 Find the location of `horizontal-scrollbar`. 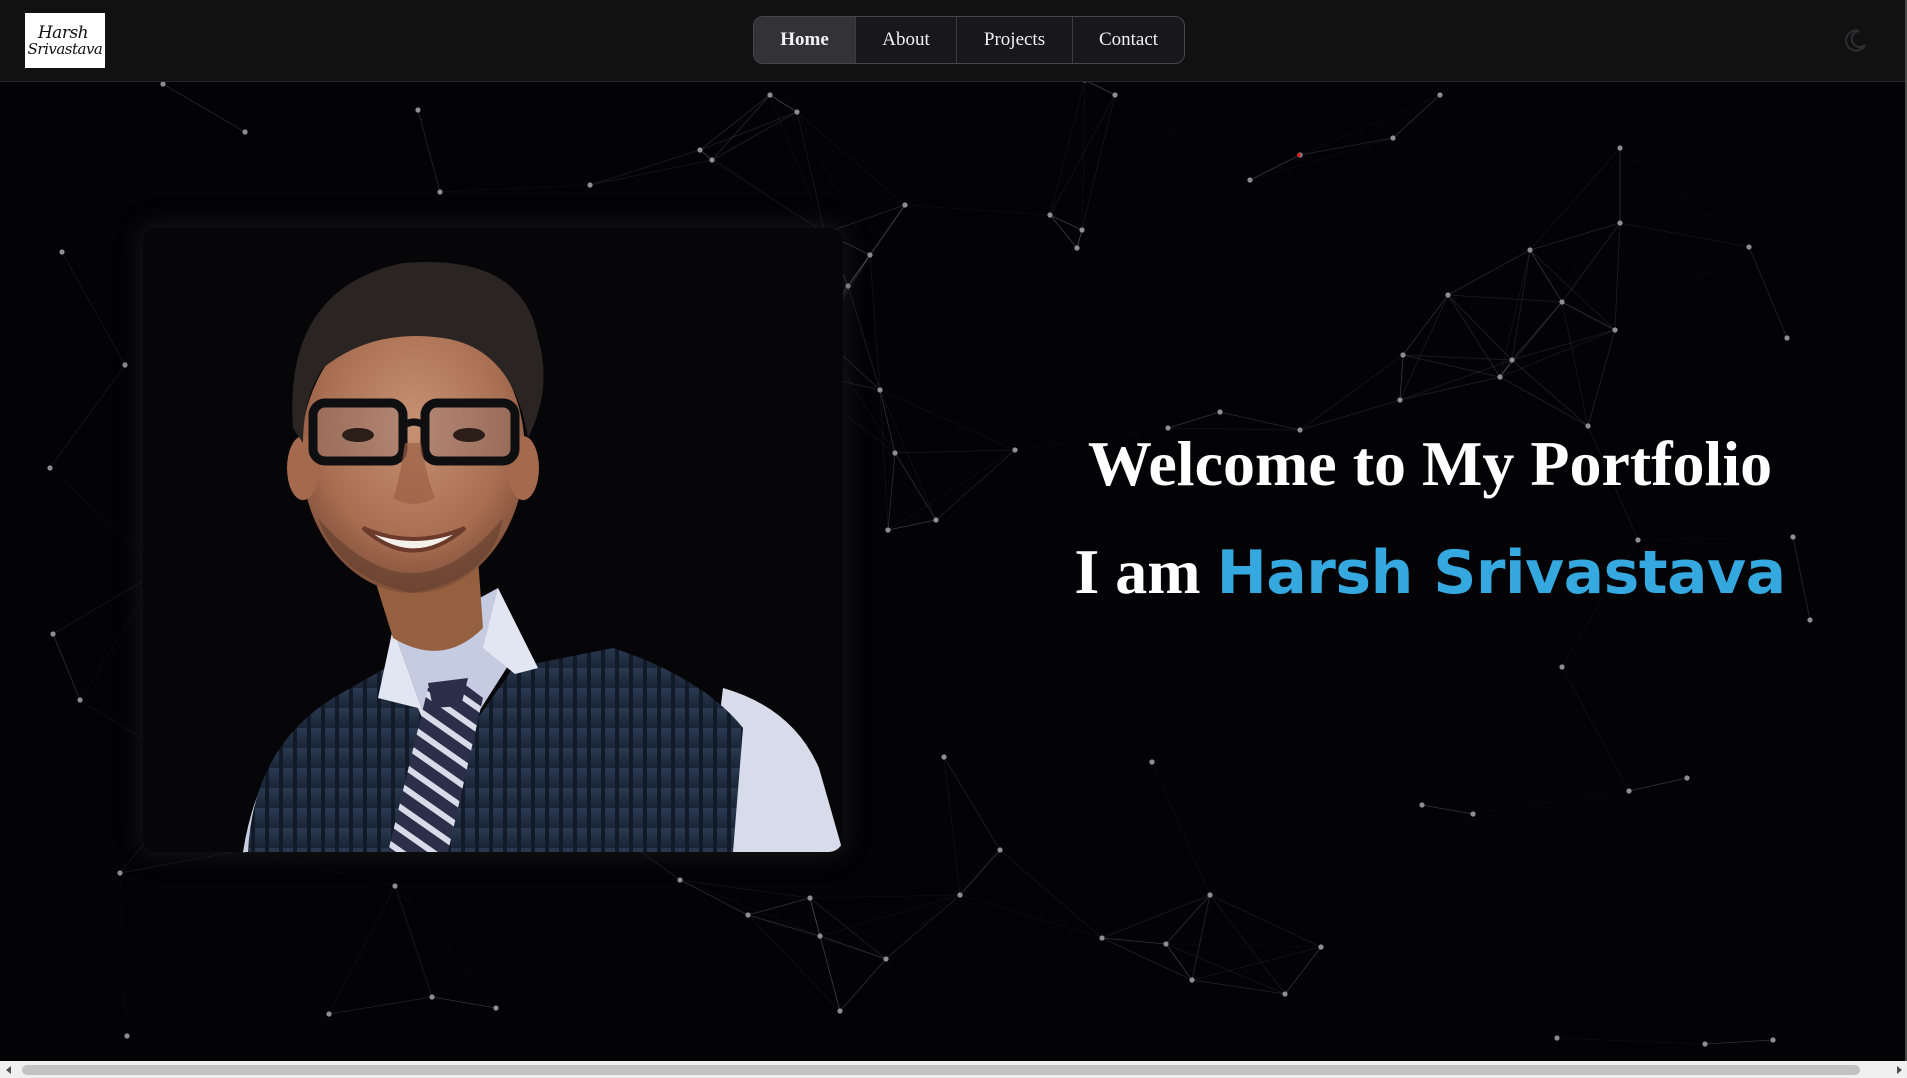

horizontal-scrollbar is located at coordinates (953, 1069).